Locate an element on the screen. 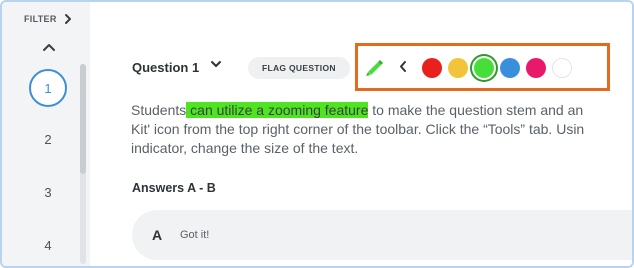 The width and height of the screenshot is (634, 268). question-nav-number: 1 is located at coordinates (48, 88).